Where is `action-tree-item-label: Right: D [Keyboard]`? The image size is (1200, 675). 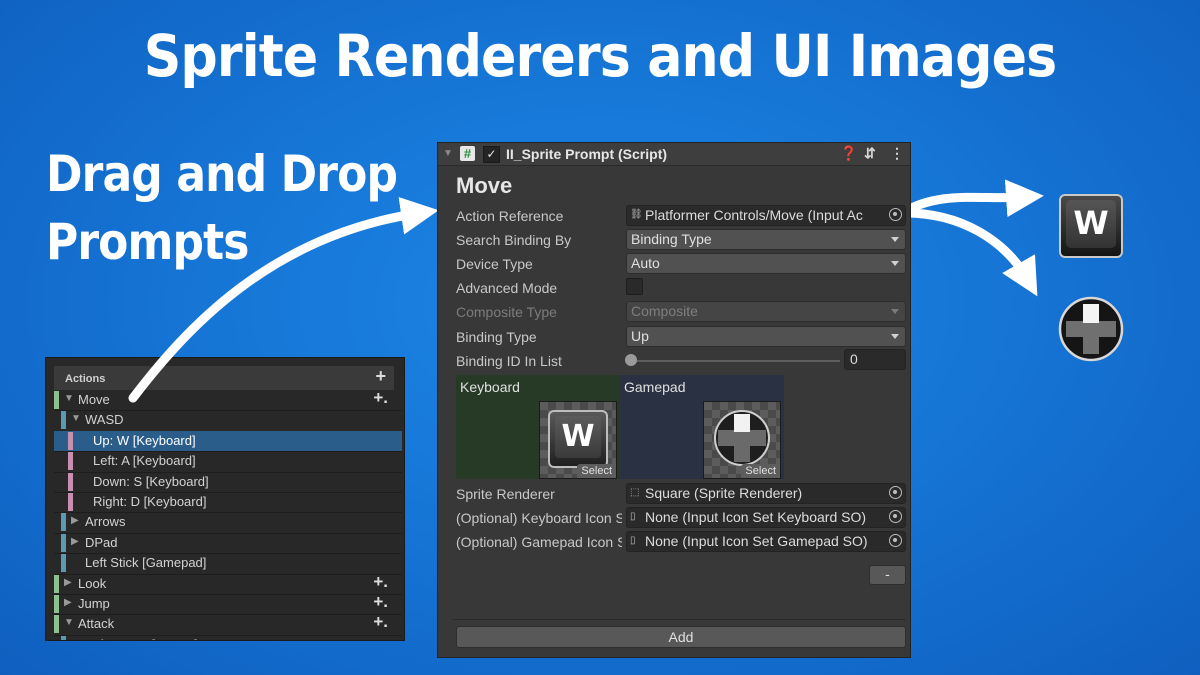 action-tree-item-label: Right: D [Keyboard] is located at coordinates (150, 501).